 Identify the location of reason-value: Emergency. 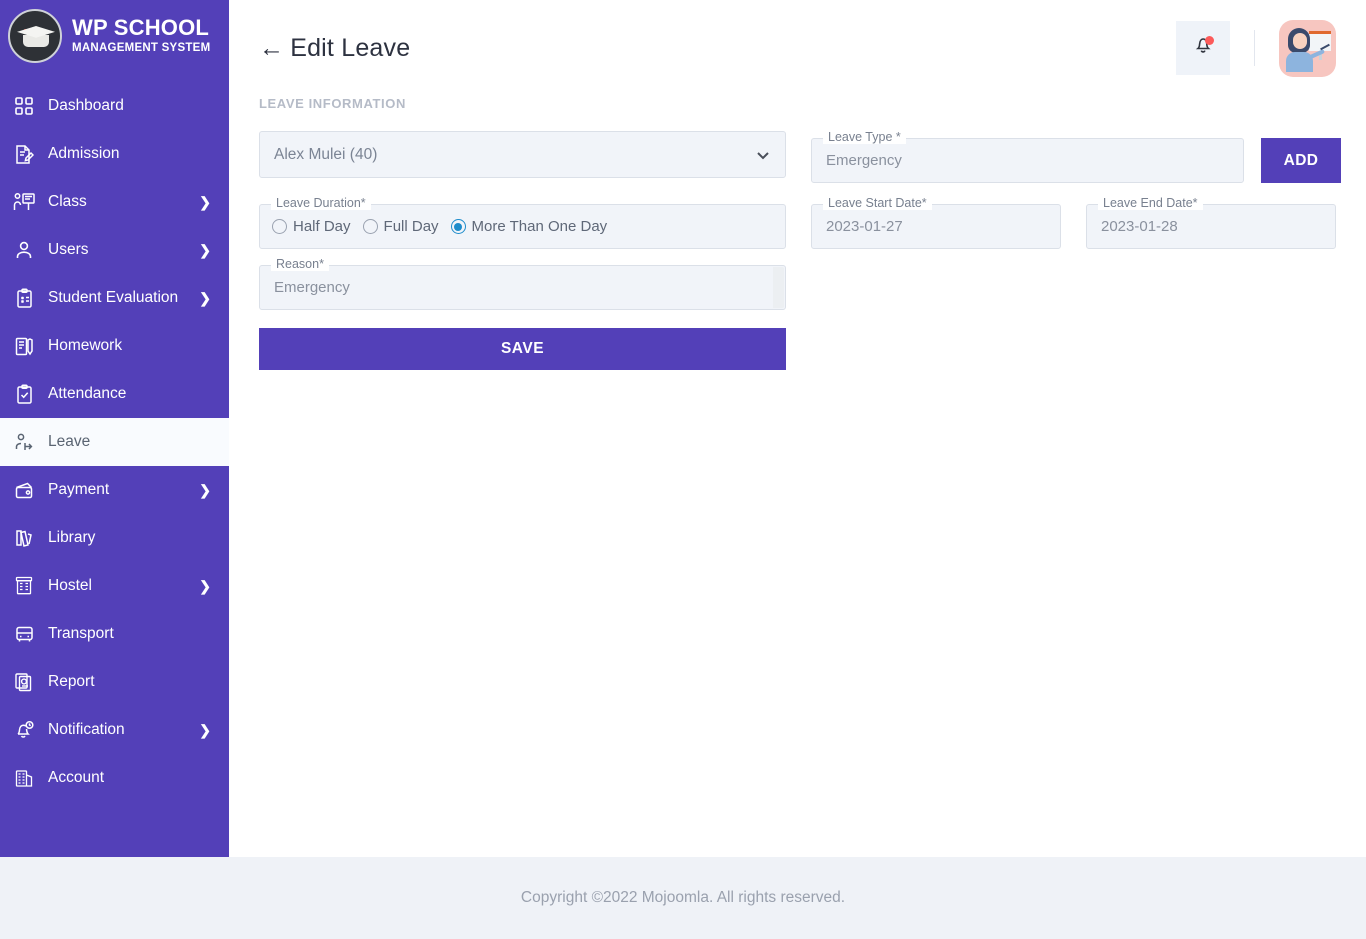
(312, 287).